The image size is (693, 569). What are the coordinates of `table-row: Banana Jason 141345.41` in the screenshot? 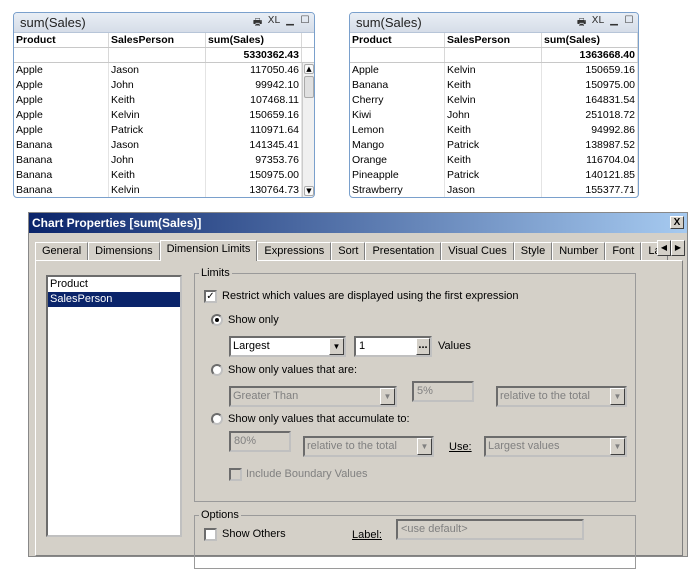 It's located at (164, 145).